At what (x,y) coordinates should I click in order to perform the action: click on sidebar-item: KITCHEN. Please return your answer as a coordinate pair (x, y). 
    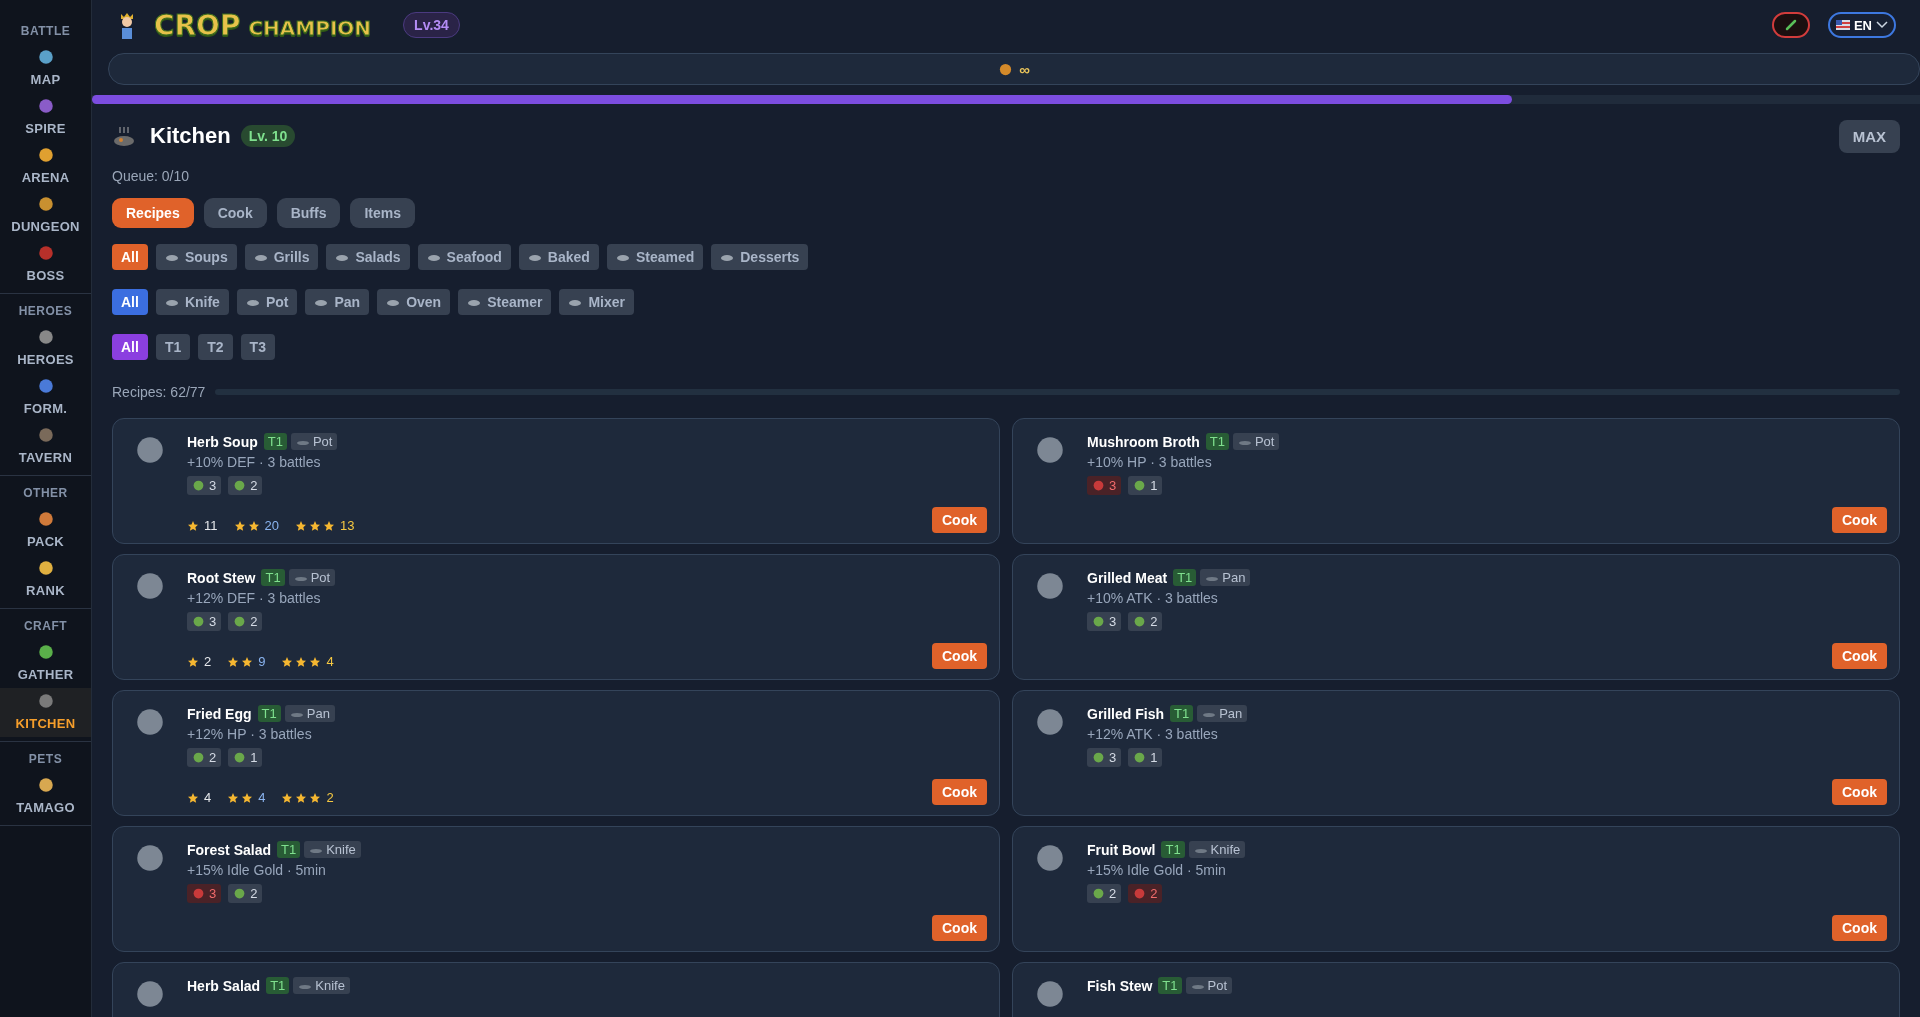
    Looking at the image, I should click on (45, 712).